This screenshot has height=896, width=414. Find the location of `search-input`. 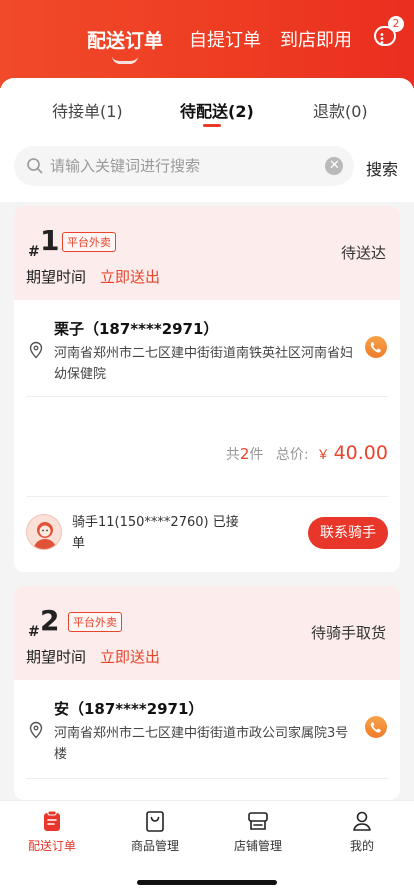

search-input is located at coordinates (185, 166).